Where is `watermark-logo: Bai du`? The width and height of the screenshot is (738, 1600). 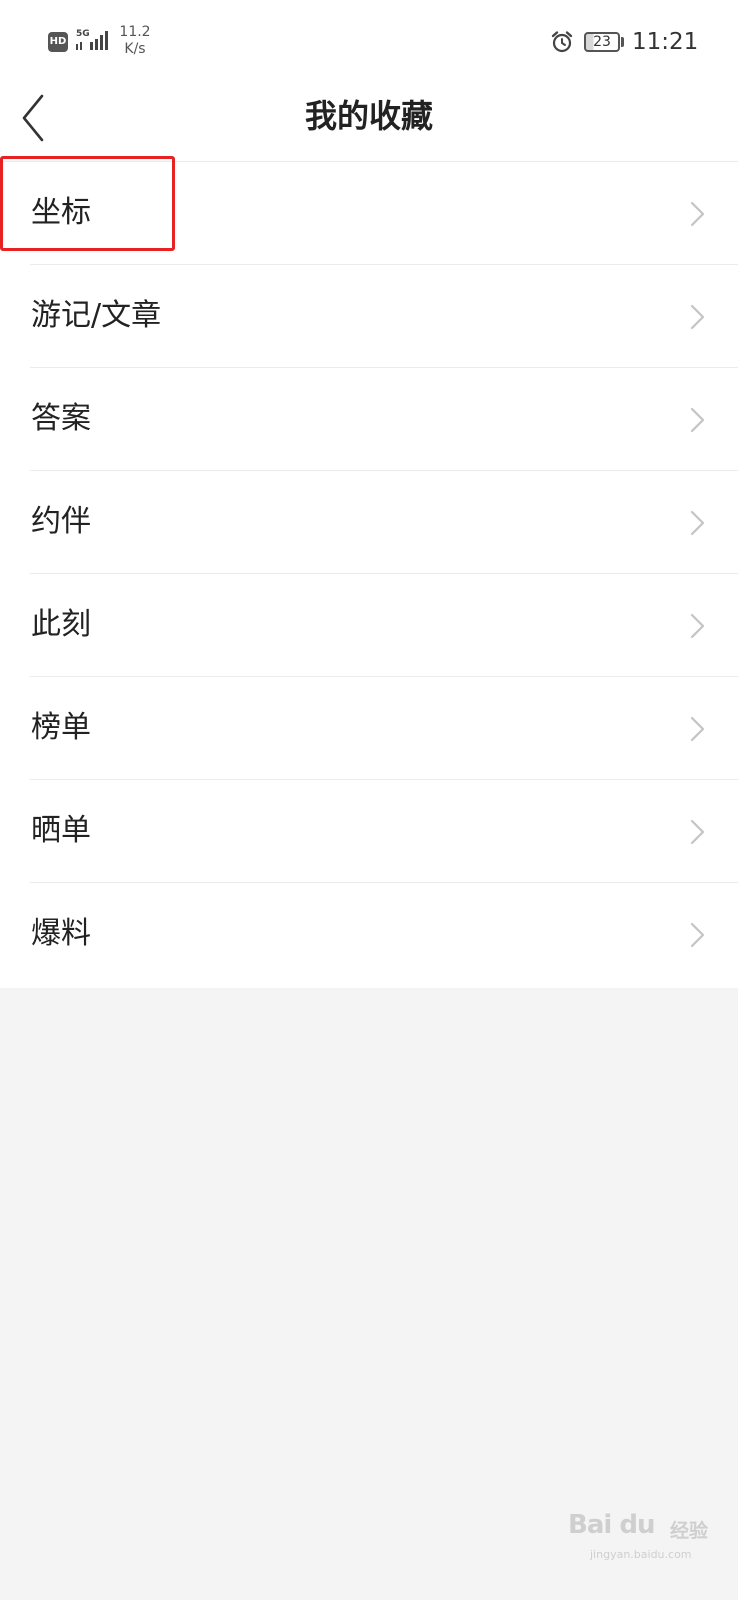 watermark-logo: Bai du is located at coordinates (611, 1525).